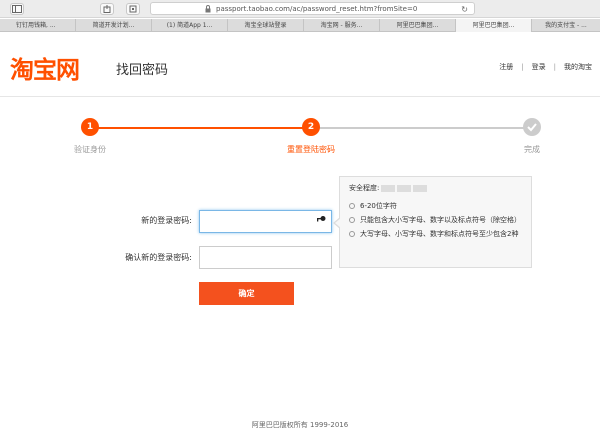 Image resolution: width=600 pixels, height=438 pixels. I want to click on login-link: 登录, so click(539, 67).